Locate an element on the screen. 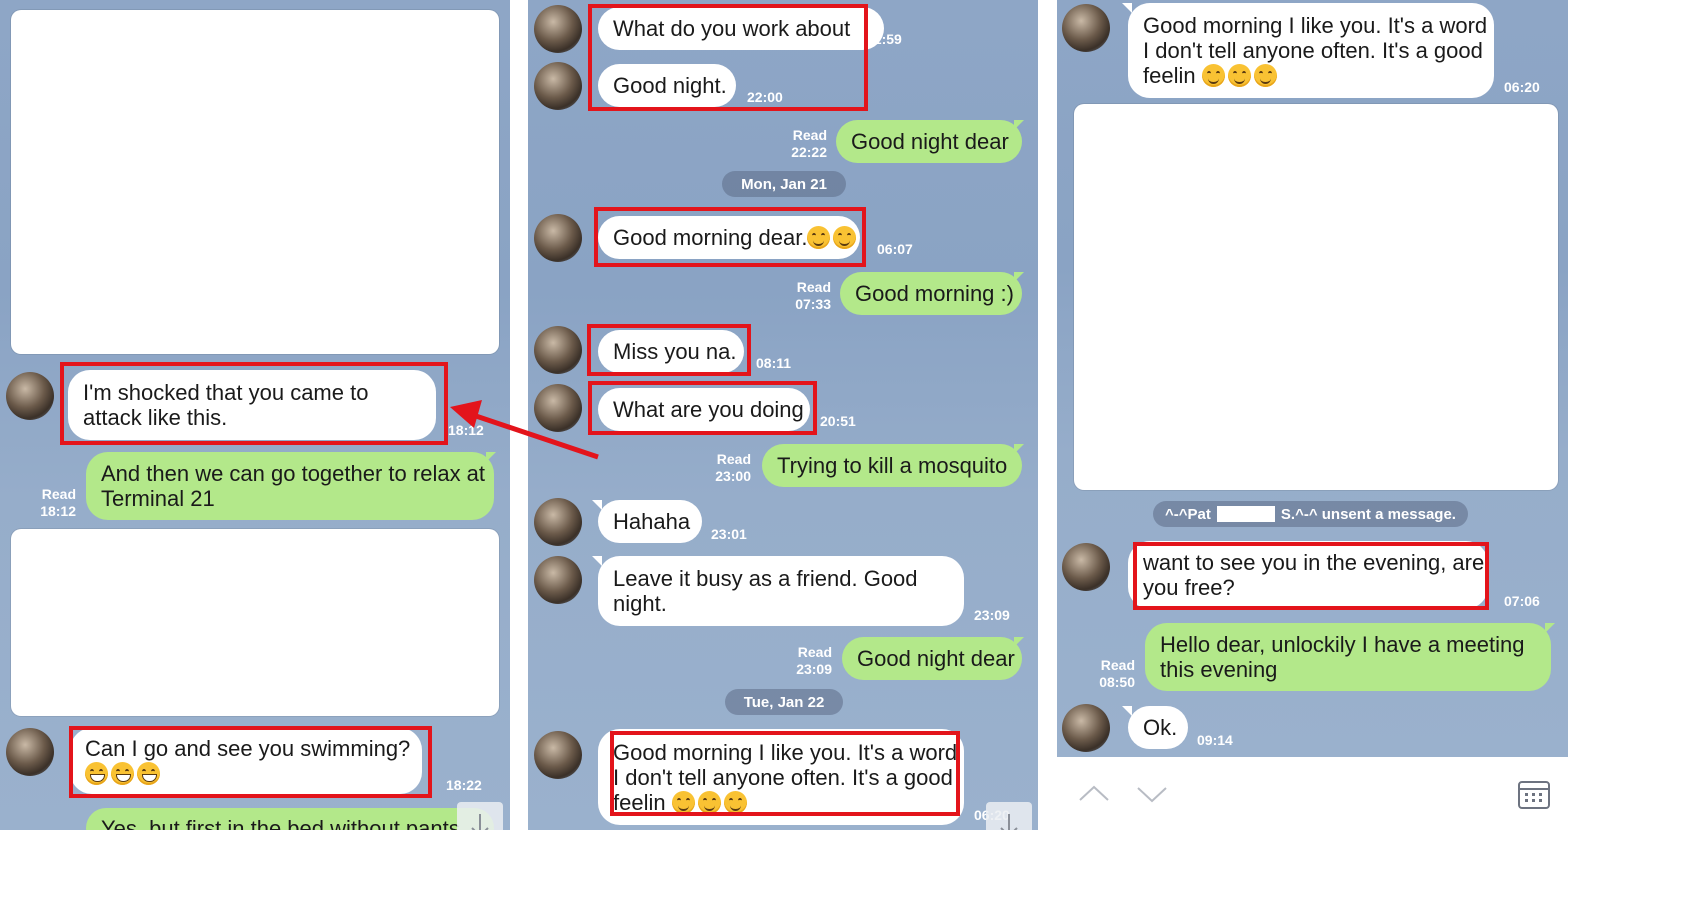 The height and width of the screenshot is (910, 1681). read-receipt: Read 22:22 is located at coordinates (803, 144).